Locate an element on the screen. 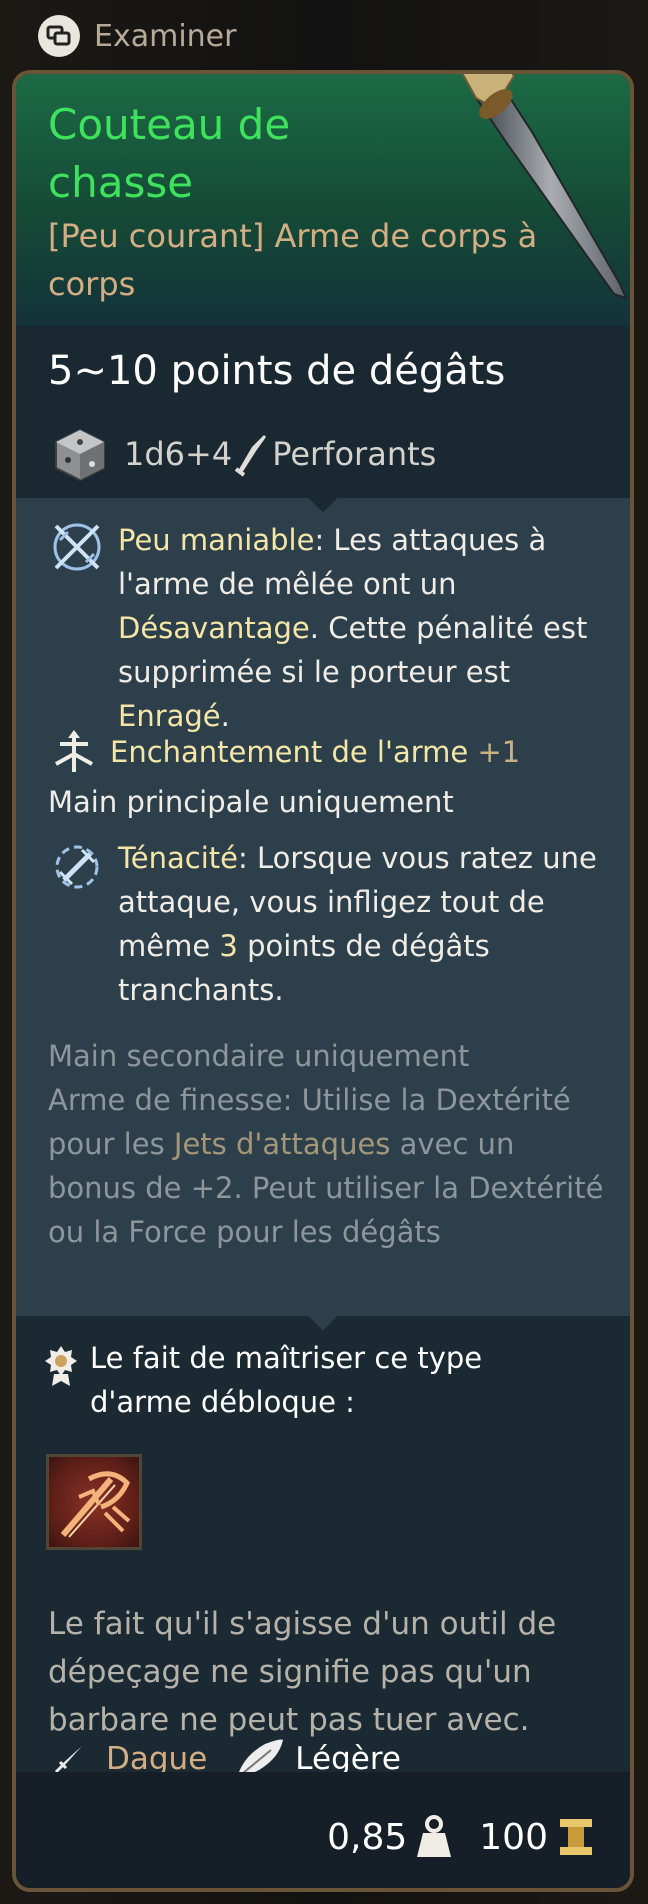 This screenshot has width=648, height=1904. weight-icon is located at coordinates (434, 1836).